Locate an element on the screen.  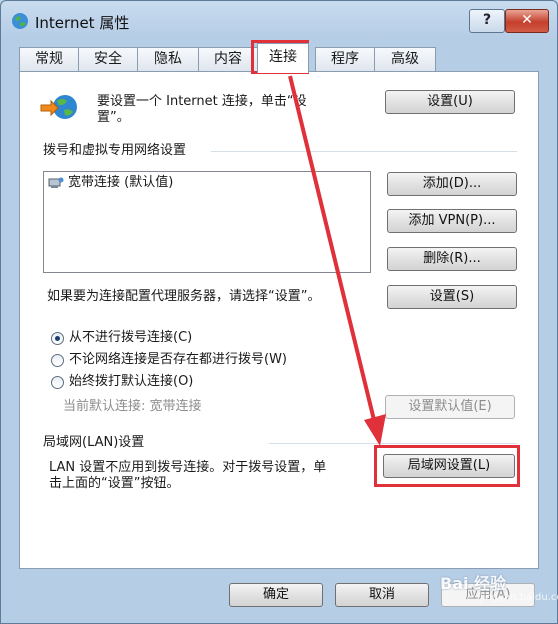
tab-advanced: 高级 is located at coordinates (405, 59).